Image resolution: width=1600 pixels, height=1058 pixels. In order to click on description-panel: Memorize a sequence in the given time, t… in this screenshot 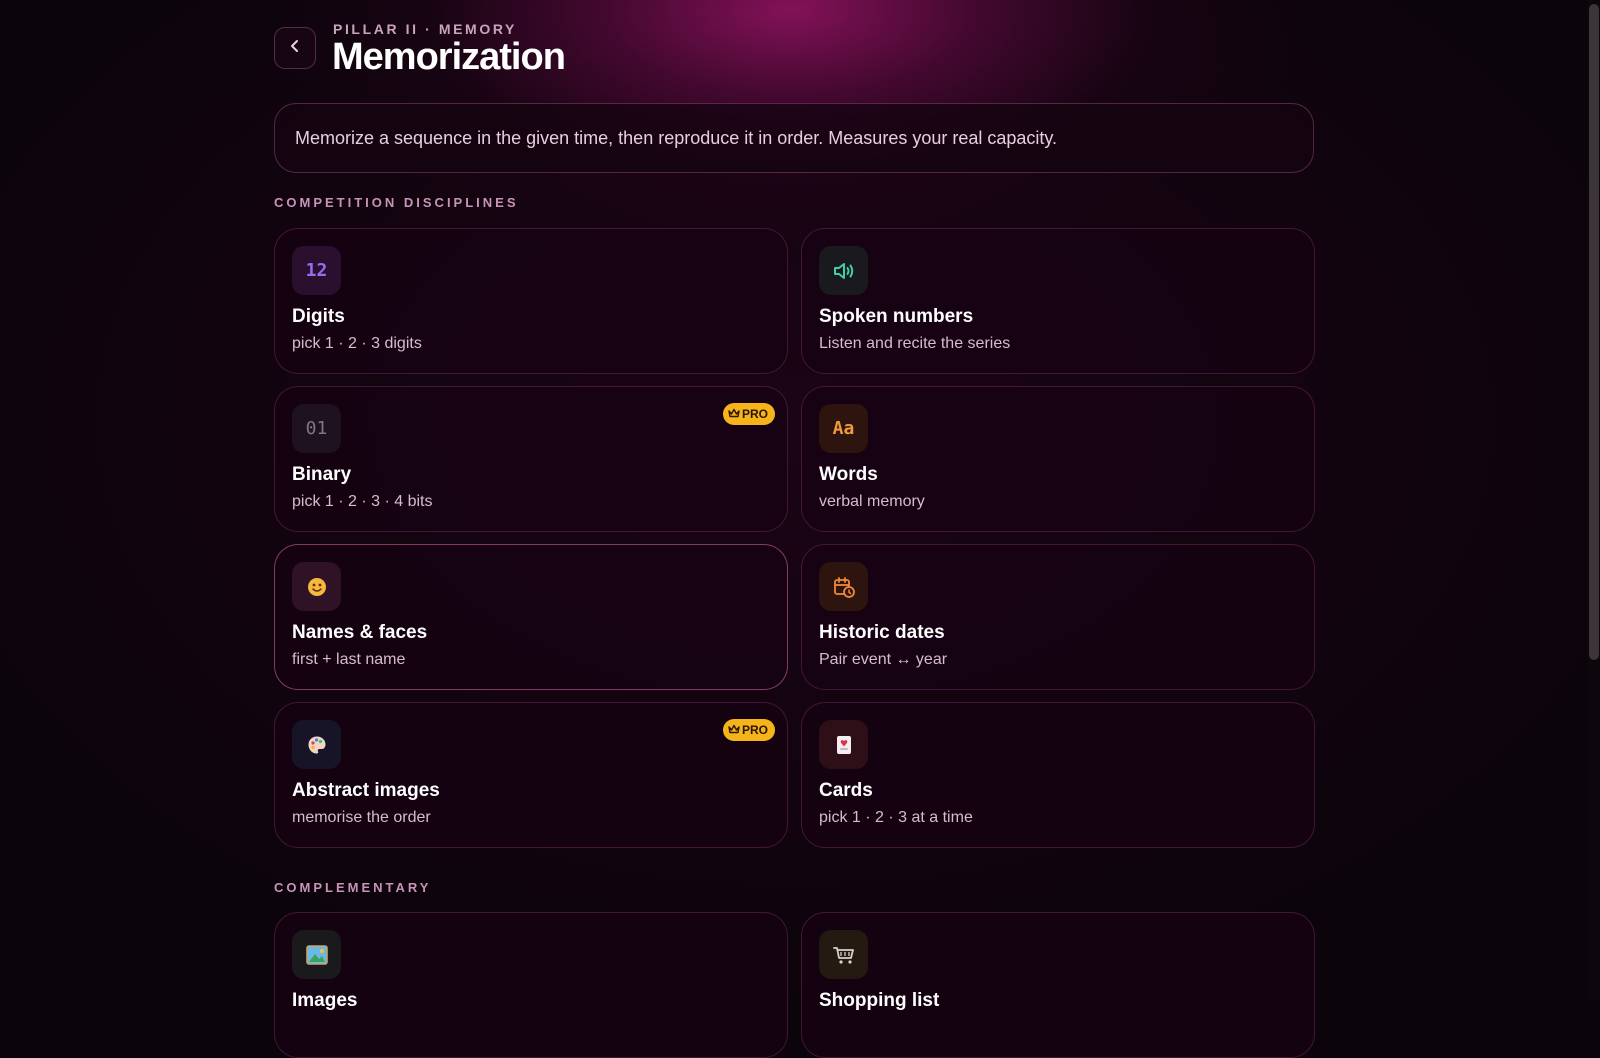, I will do `click(794, 138)`.